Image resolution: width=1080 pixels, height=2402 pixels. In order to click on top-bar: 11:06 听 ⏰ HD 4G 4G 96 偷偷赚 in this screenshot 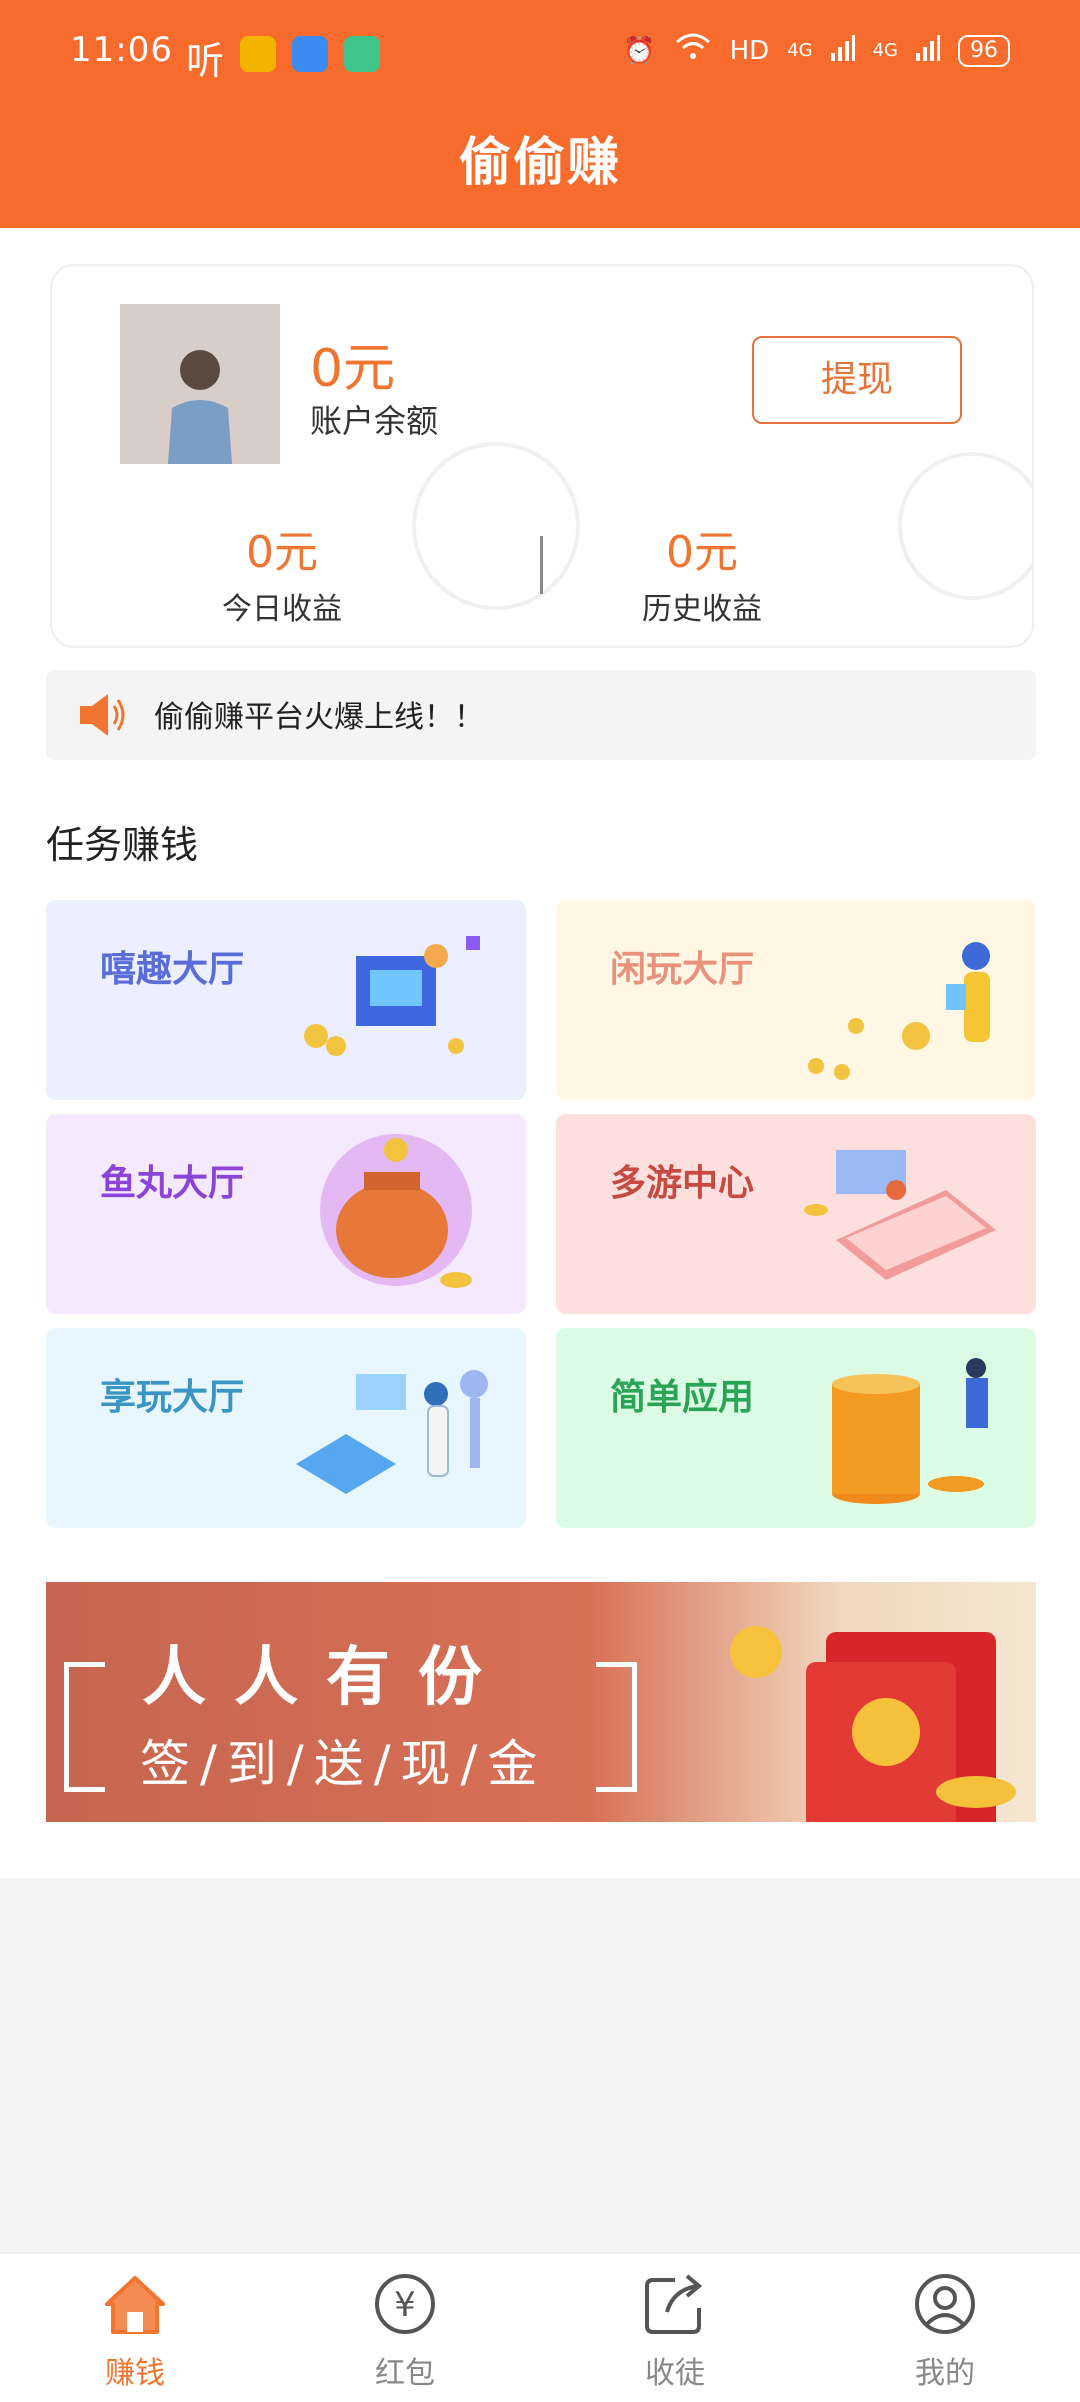, I will do `click(540, 114)`.